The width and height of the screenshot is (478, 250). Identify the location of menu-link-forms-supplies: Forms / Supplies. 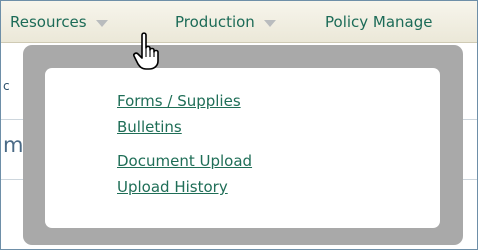
(179, 101).